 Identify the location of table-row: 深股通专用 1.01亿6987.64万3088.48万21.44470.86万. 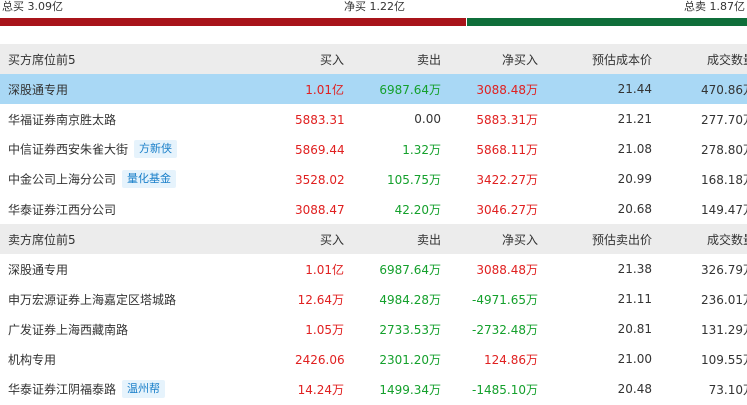
(373, 89).